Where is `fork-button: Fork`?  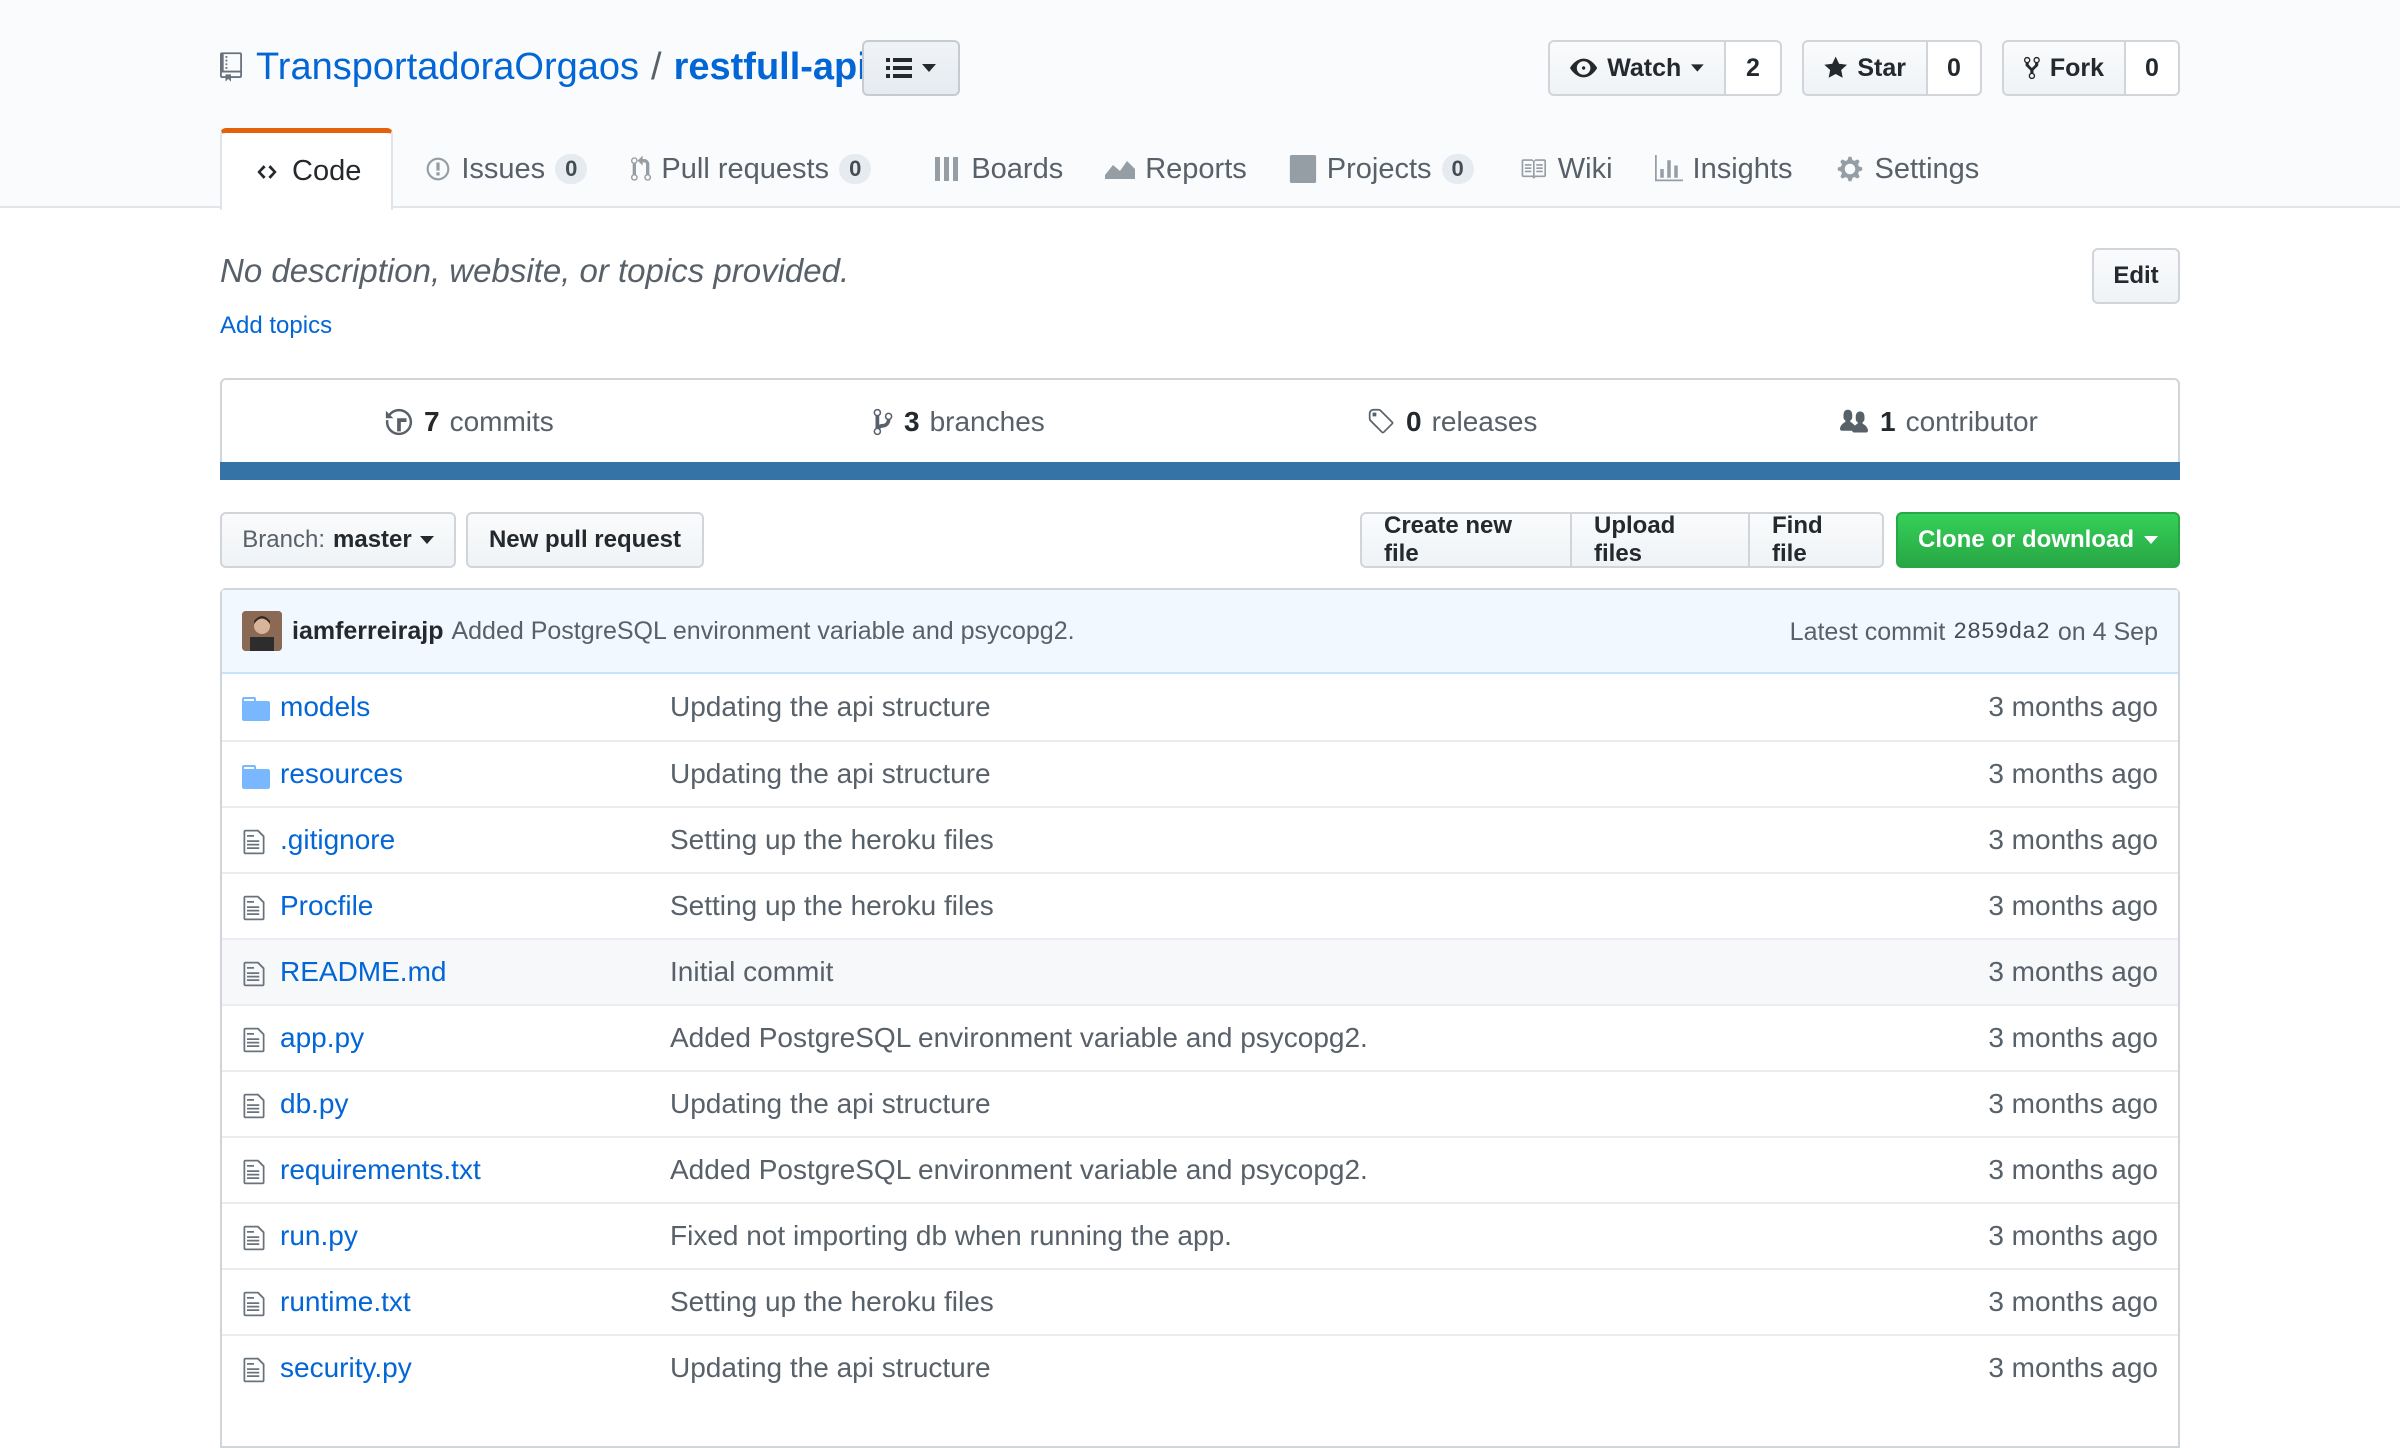 fork-button: Fork is located at coordinates (2064, 68).